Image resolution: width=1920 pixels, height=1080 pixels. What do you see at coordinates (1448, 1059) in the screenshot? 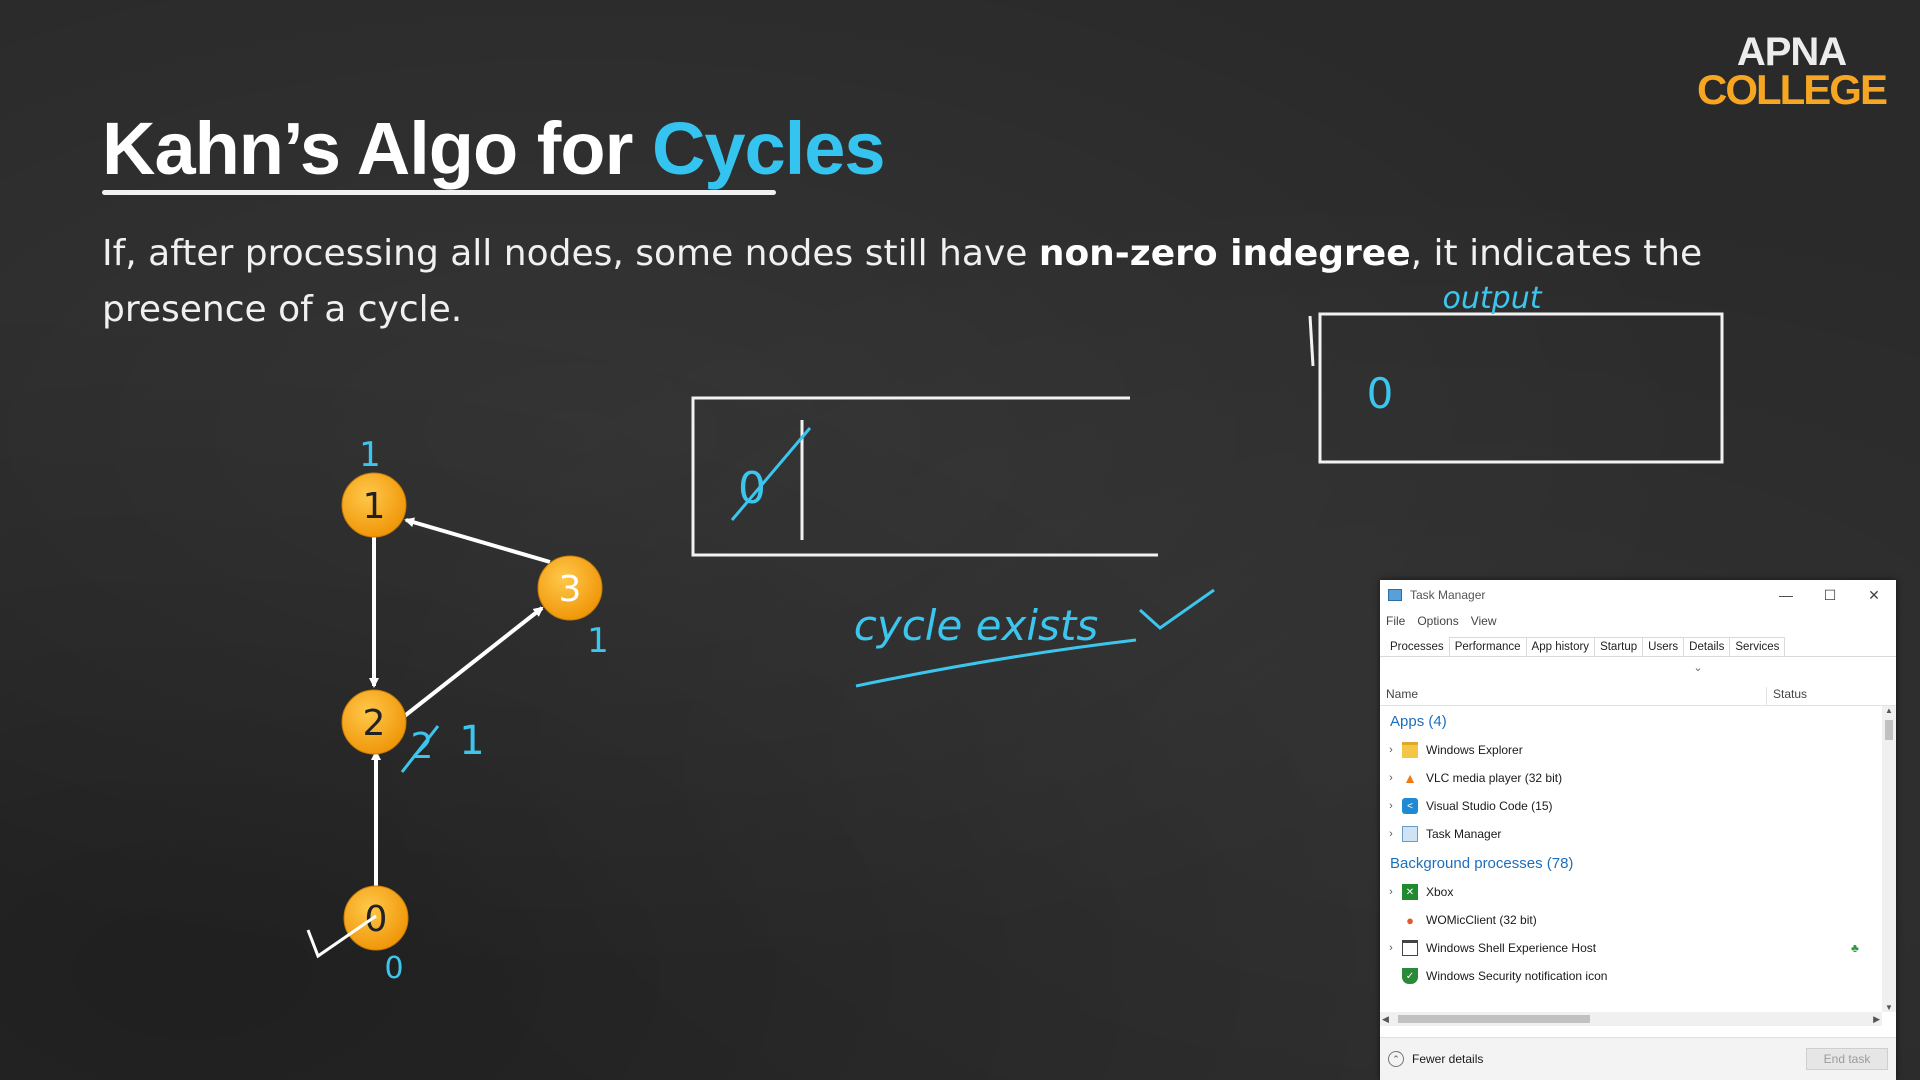
I see `fewer-details-label: Fewer details` at bounding box center [1448, 1059].